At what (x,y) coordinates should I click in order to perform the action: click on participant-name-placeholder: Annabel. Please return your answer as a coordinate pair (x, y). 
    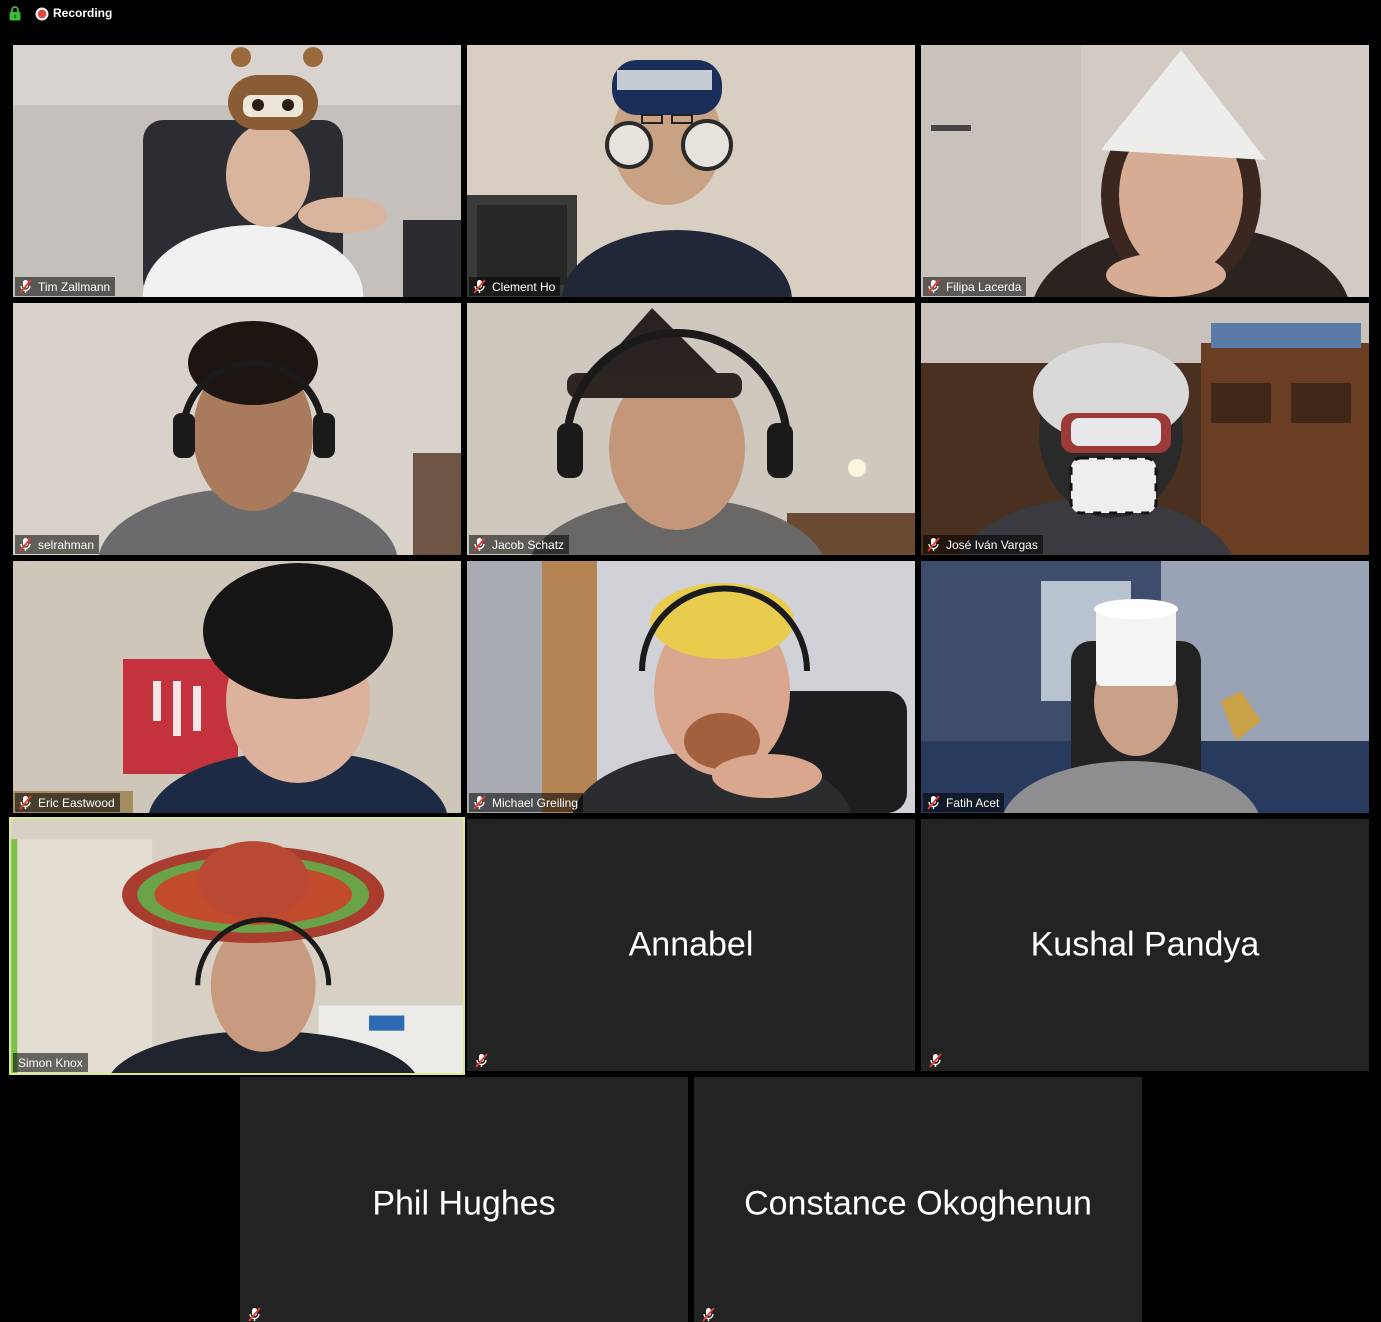
    Looking at the image, I should click on (691, 944).